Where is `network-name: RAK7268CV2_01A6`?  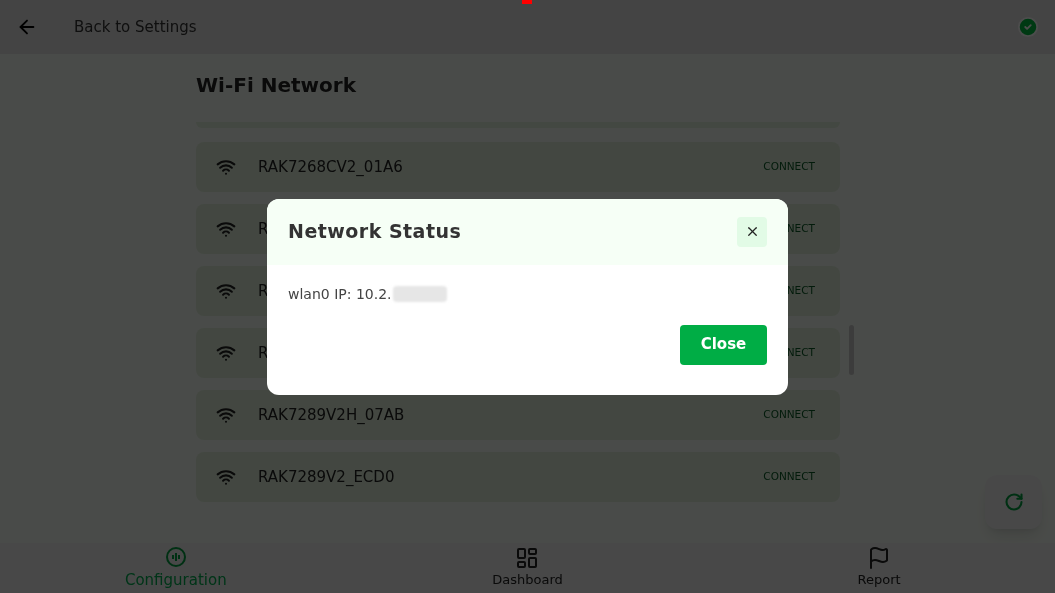 network-name: RAK7268CV2_01A6 is located at coordinates (330, 167).